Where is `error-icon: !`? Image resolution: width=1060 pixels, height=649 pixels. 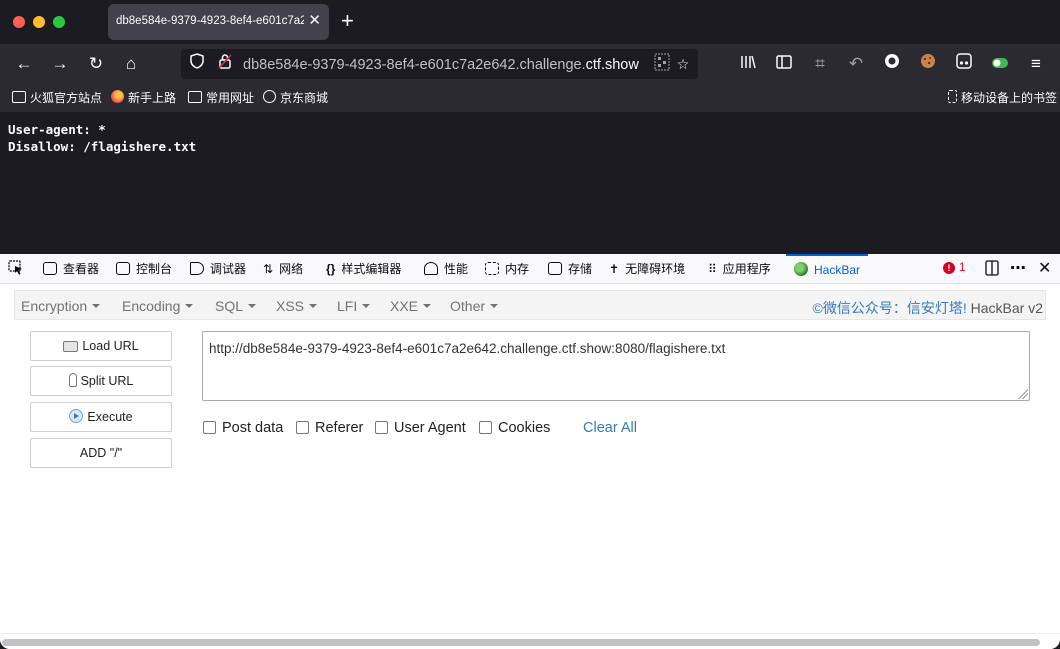 error-icon: ! is located at coordinates (949, 268).